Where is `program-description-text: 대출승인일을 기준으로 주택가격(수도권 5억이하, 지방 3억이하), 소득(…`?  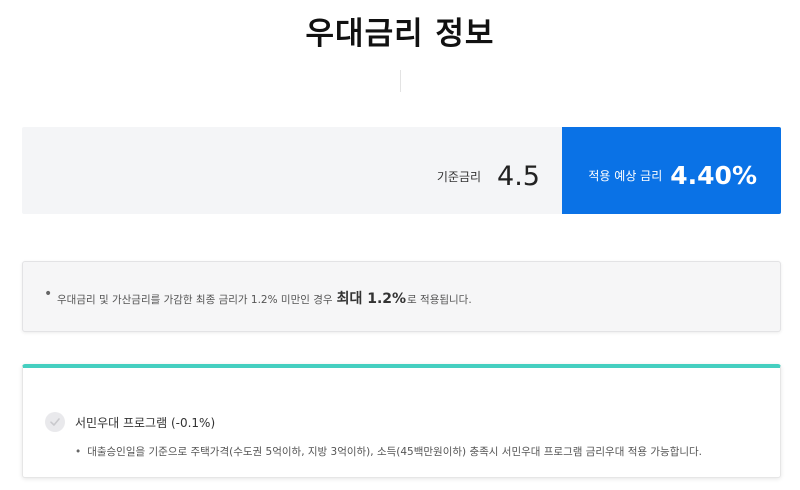
program-description-text: 대출승인일을 기준으로 주택가격(수도권 5억이하, 지방 3억이하), 소득(… is located at coordinates (395, 452).